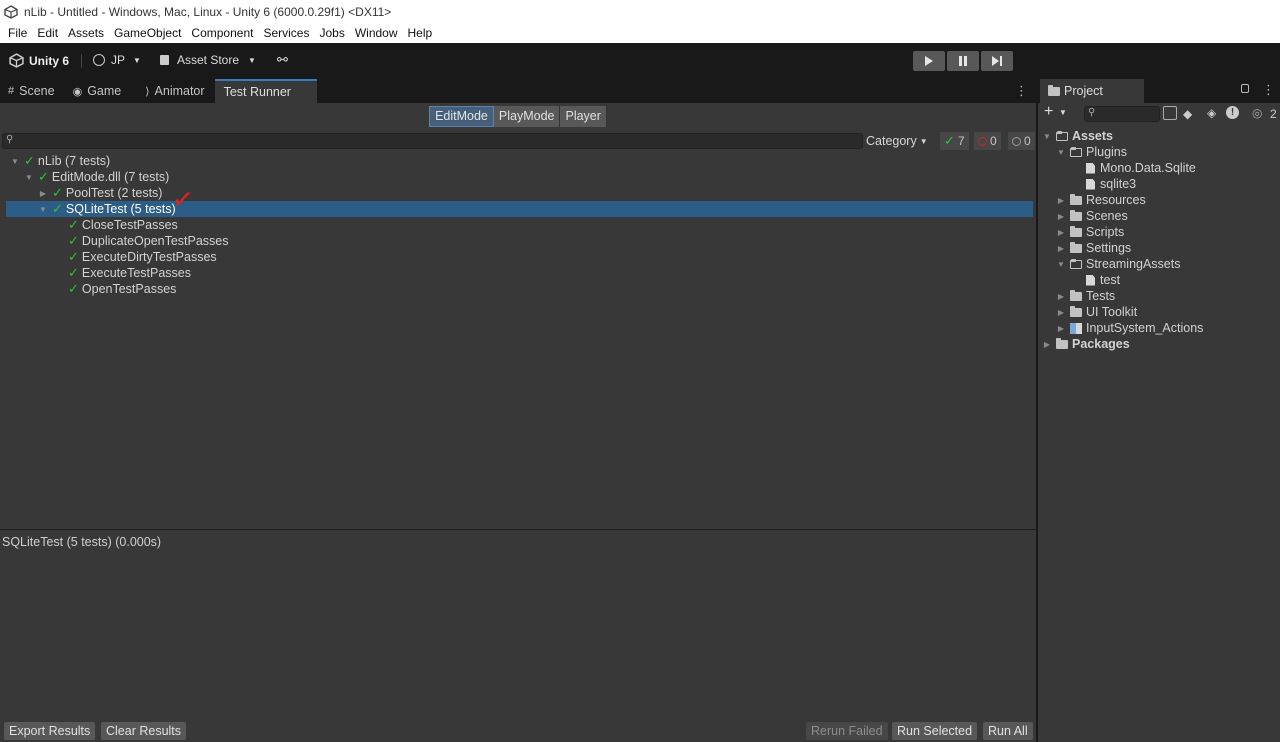  I want to click on menu-window: Window, so click(377, 33).